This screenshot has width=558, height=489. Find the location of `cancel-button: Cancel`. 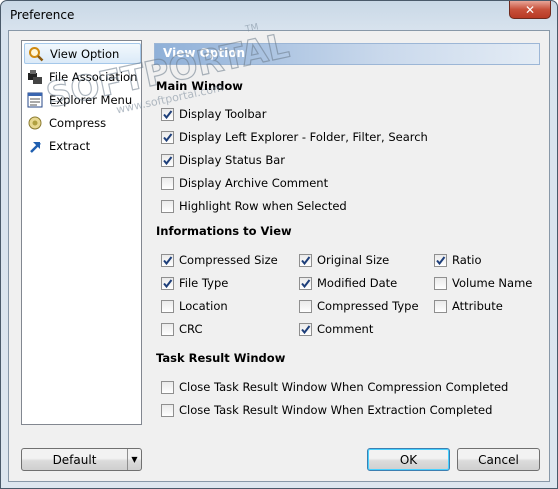

cancel-button: Cancel is located at coordinates (498, 459).